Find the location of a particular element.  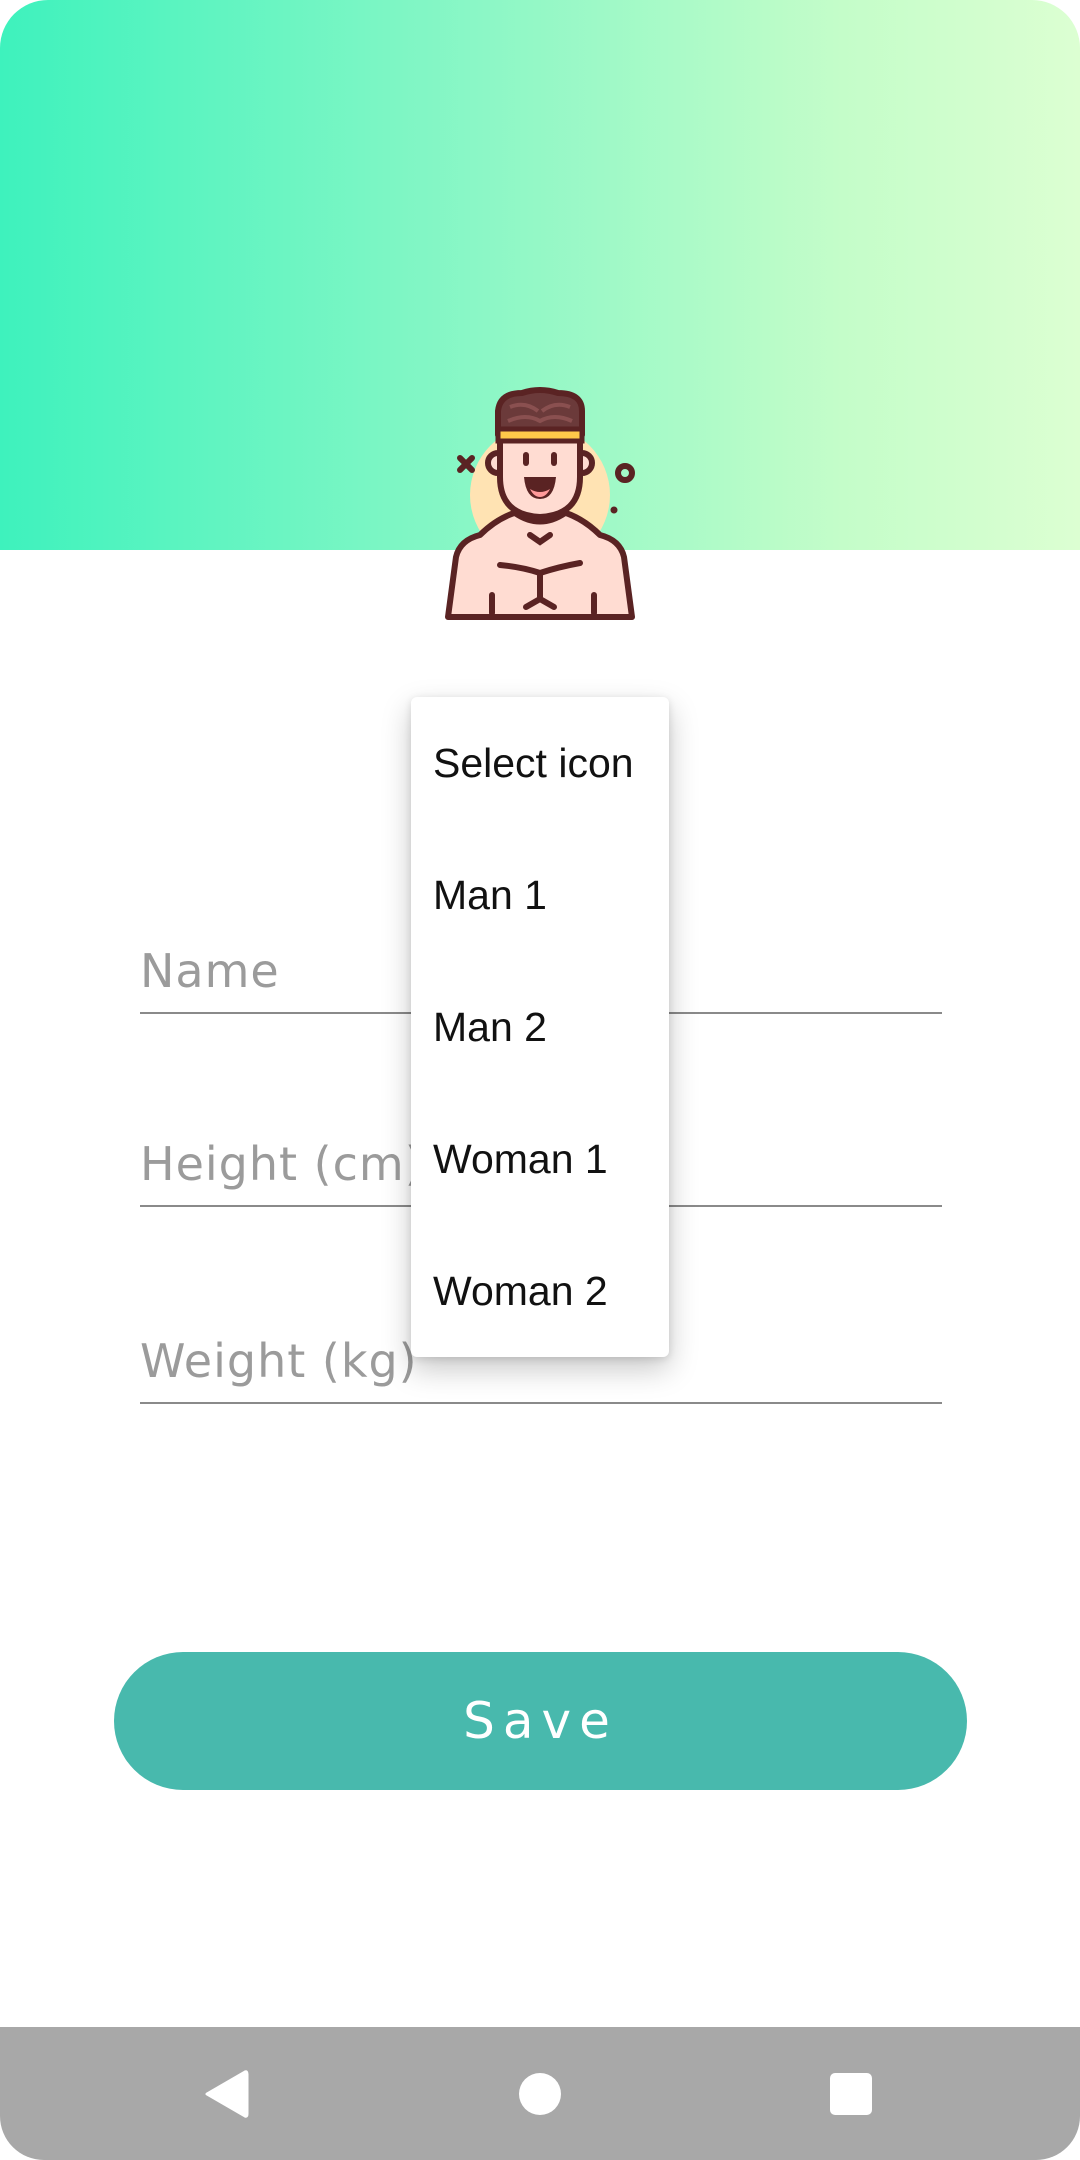

icon-dropdown-menu: Select icon Man 1 Man 2 Woman 1 Woman 2 is located at coordinates (540, 1027).